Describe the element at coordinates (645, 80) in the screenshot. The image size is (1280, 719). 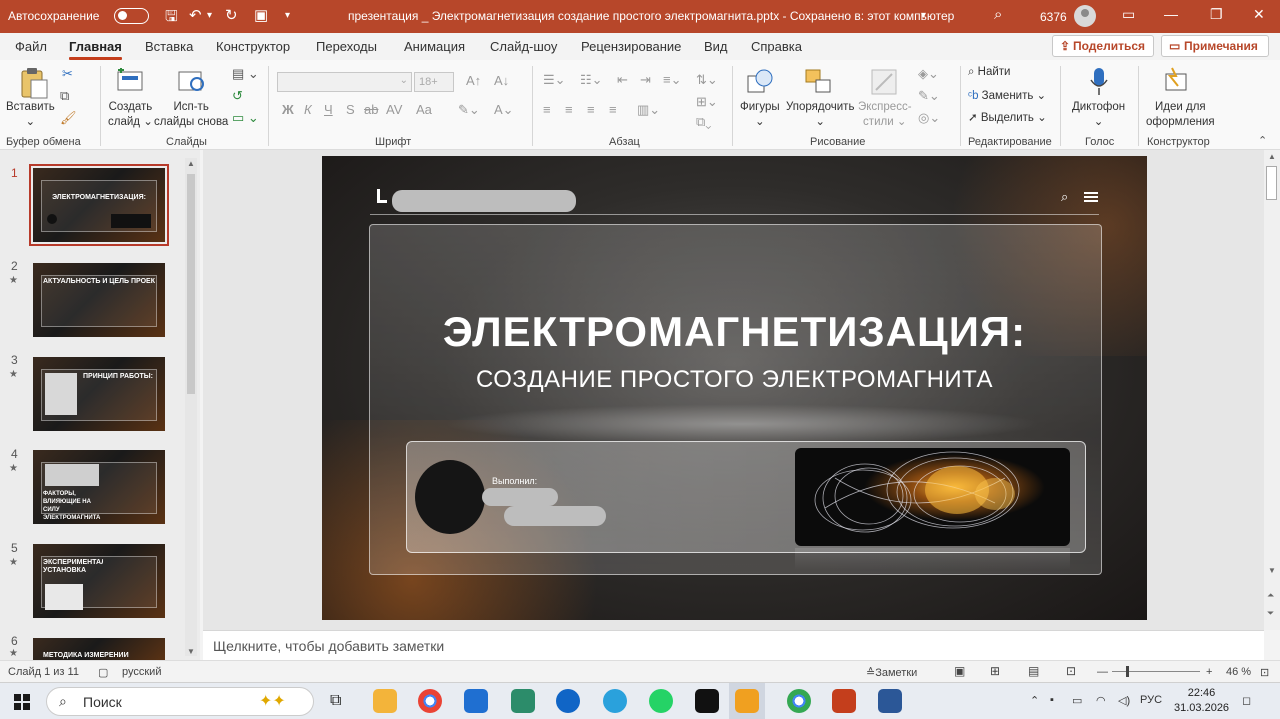
I see `increase-indent-icon: ⇥` at that location.